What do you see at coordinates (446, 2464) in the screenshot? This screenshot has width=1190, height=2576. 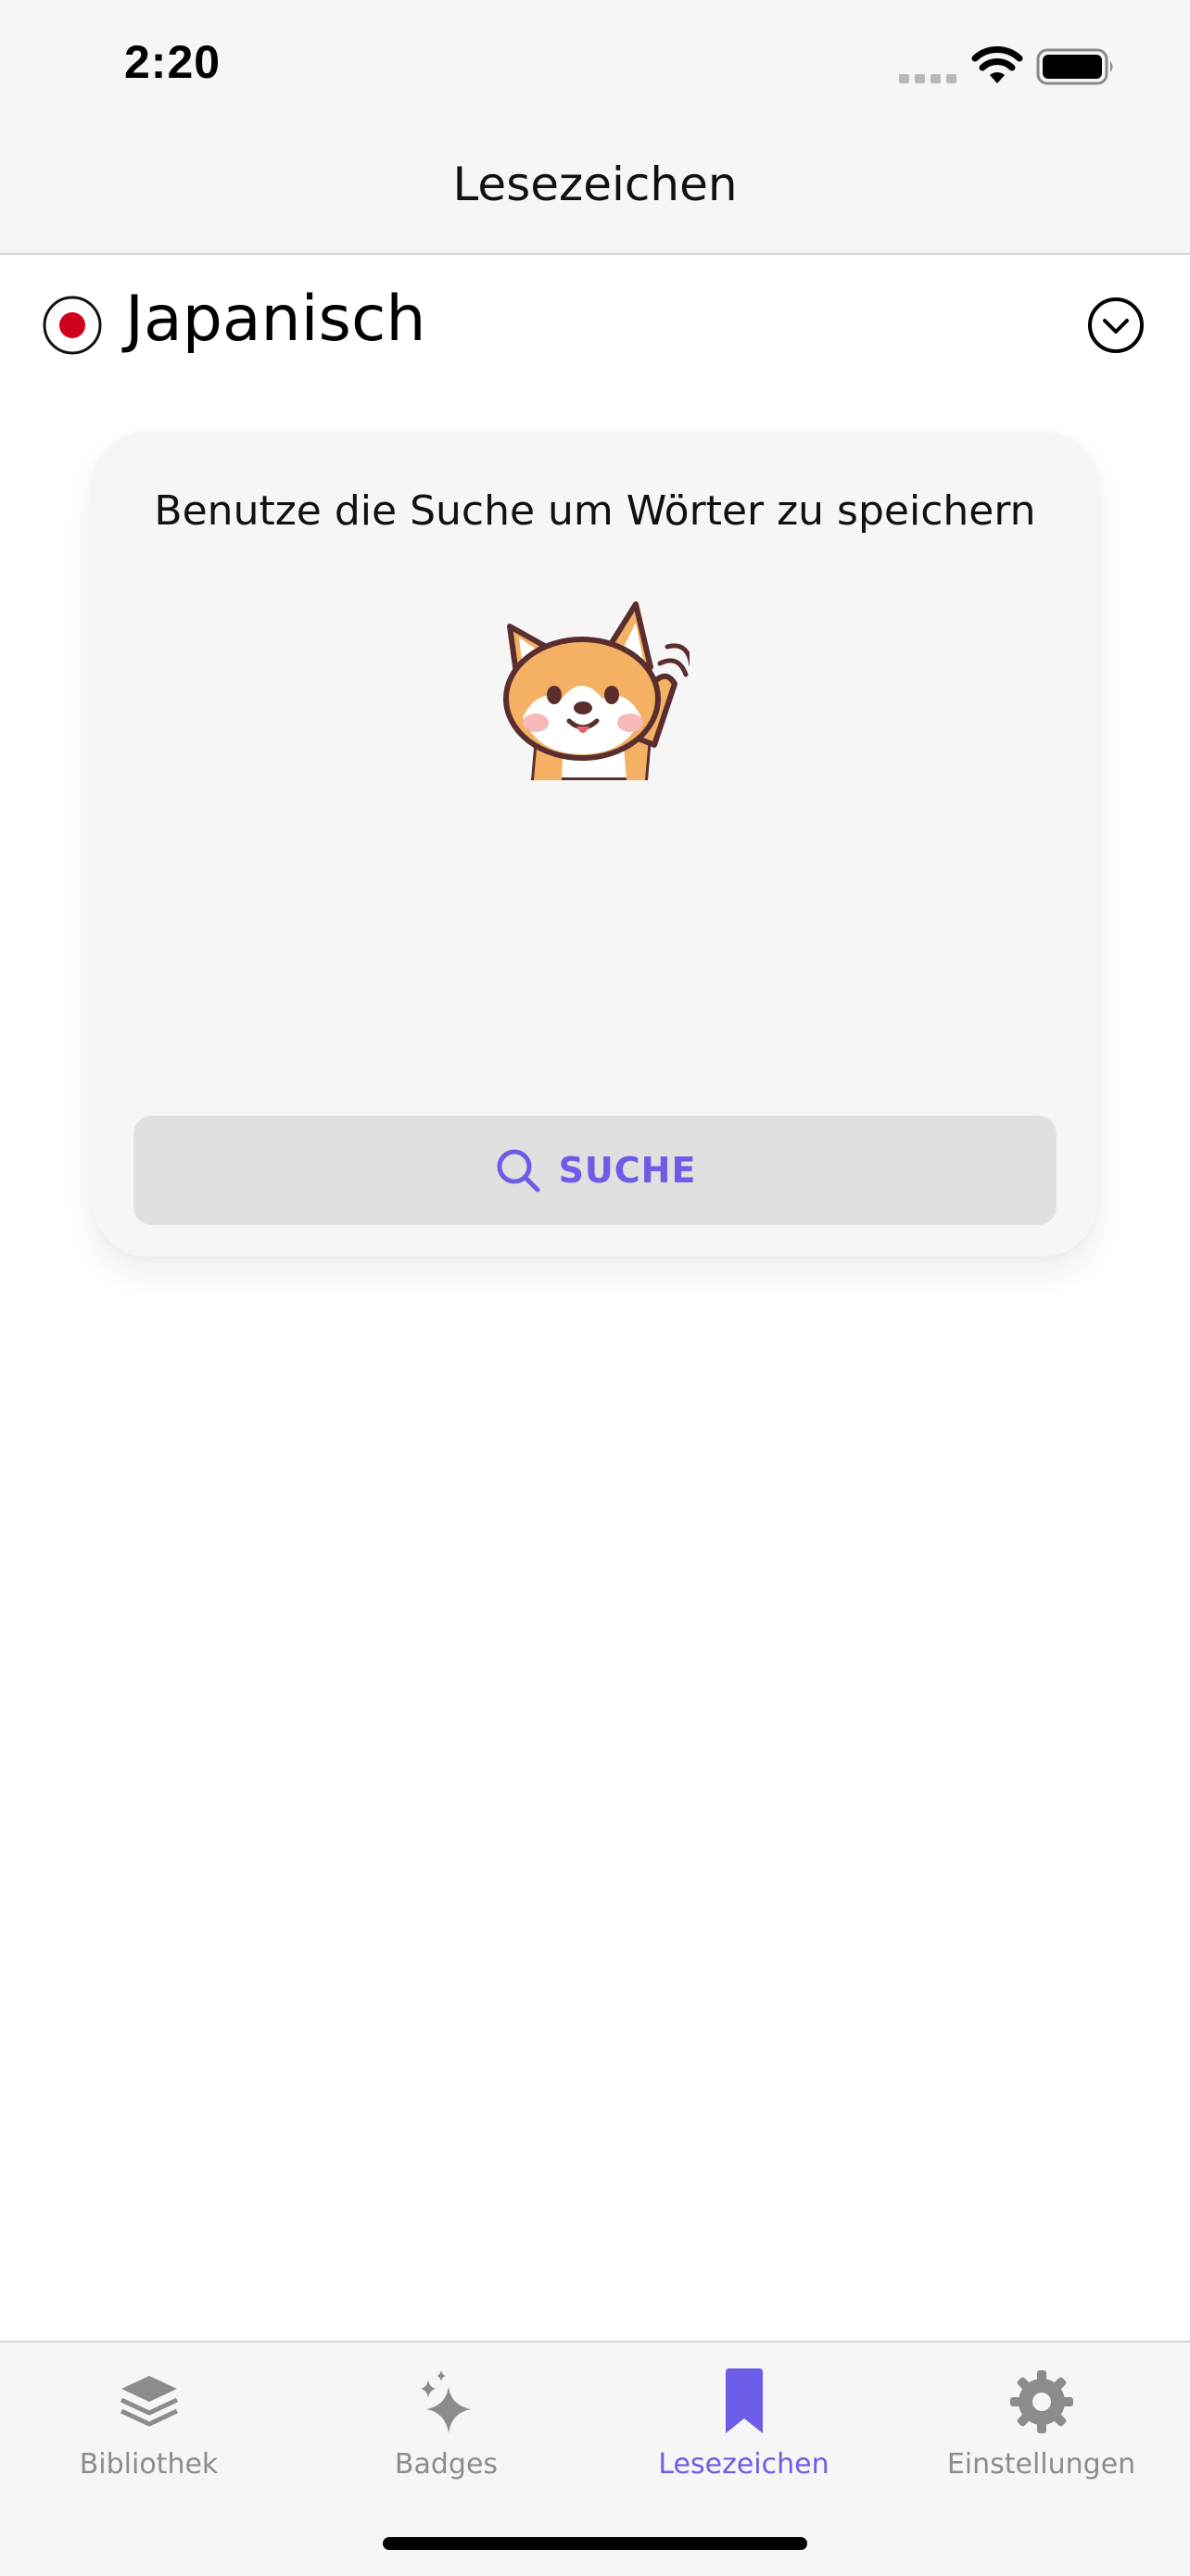 I see `tab-label: Badges` at bounding box center [446, 2464].